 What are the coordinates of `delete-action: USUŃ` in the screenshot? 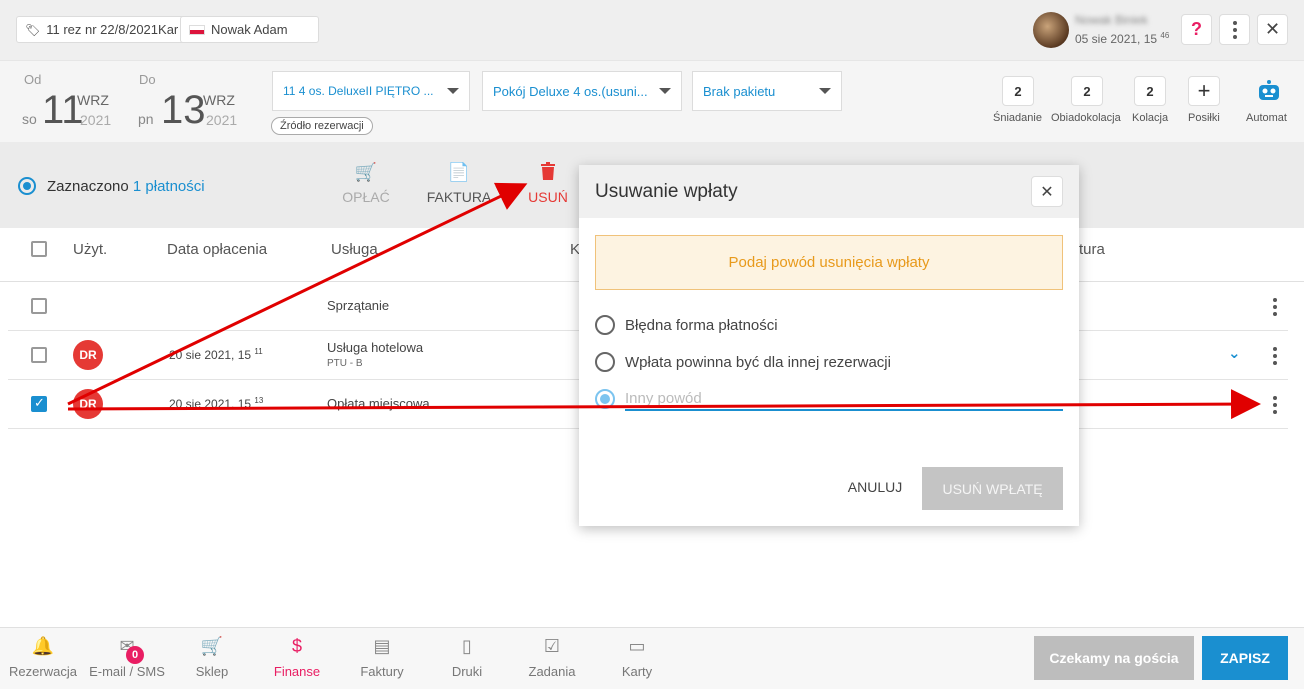 It's located at (548, 183).